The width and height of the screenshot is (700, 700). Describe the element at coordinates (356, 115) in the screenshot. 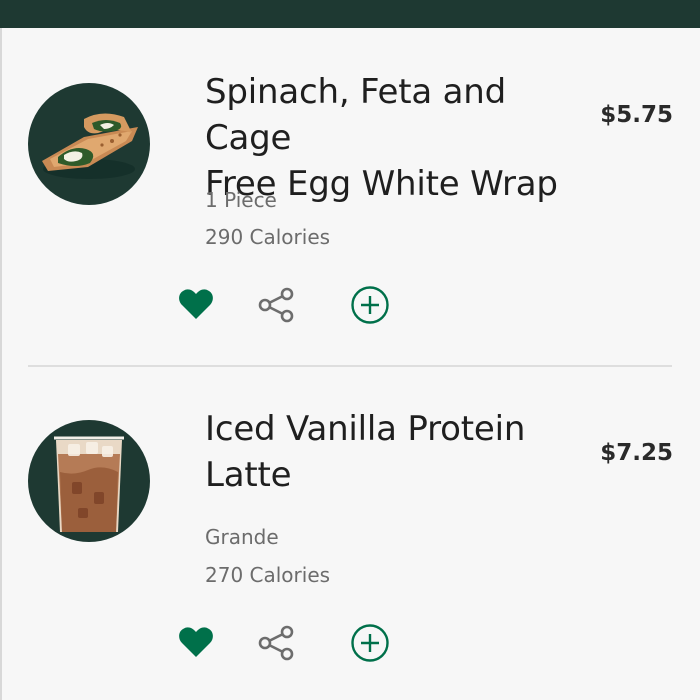

I see `item-title-line: Spinach, Feta and Cage` at that location.